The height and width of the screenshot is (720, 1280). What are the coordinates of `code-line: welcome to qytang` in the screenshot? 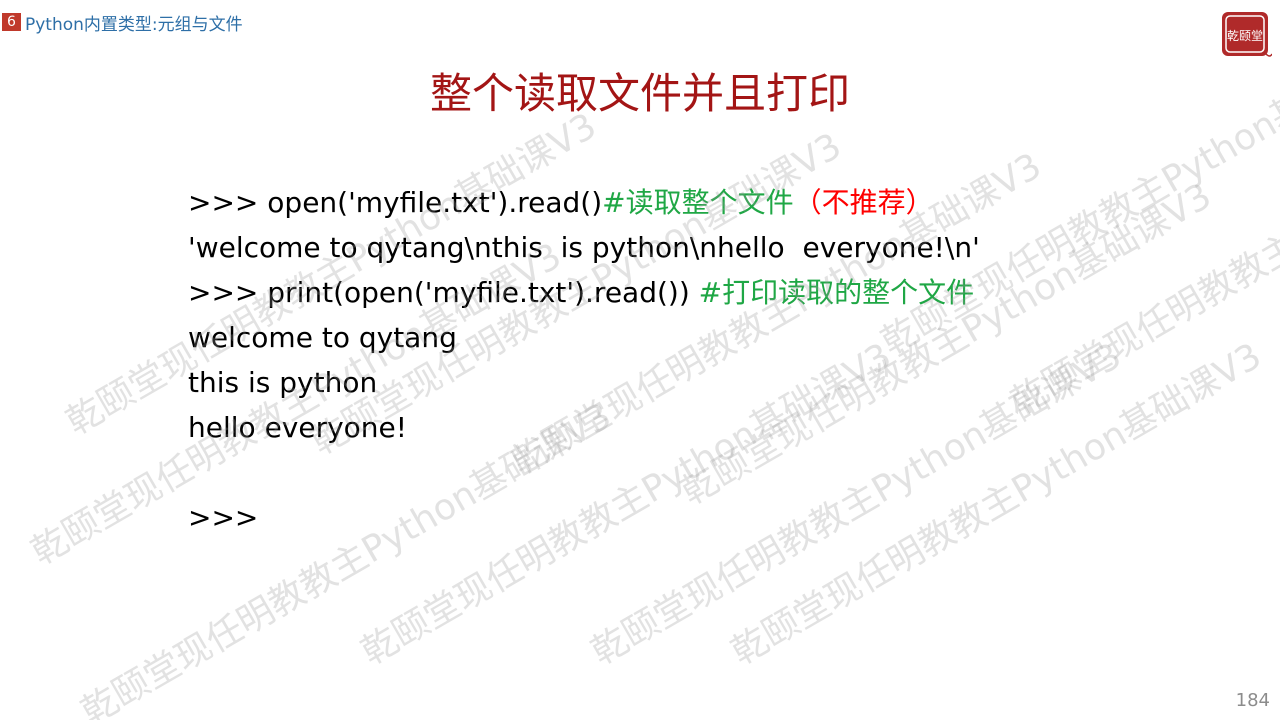 It's located at (703, 337).